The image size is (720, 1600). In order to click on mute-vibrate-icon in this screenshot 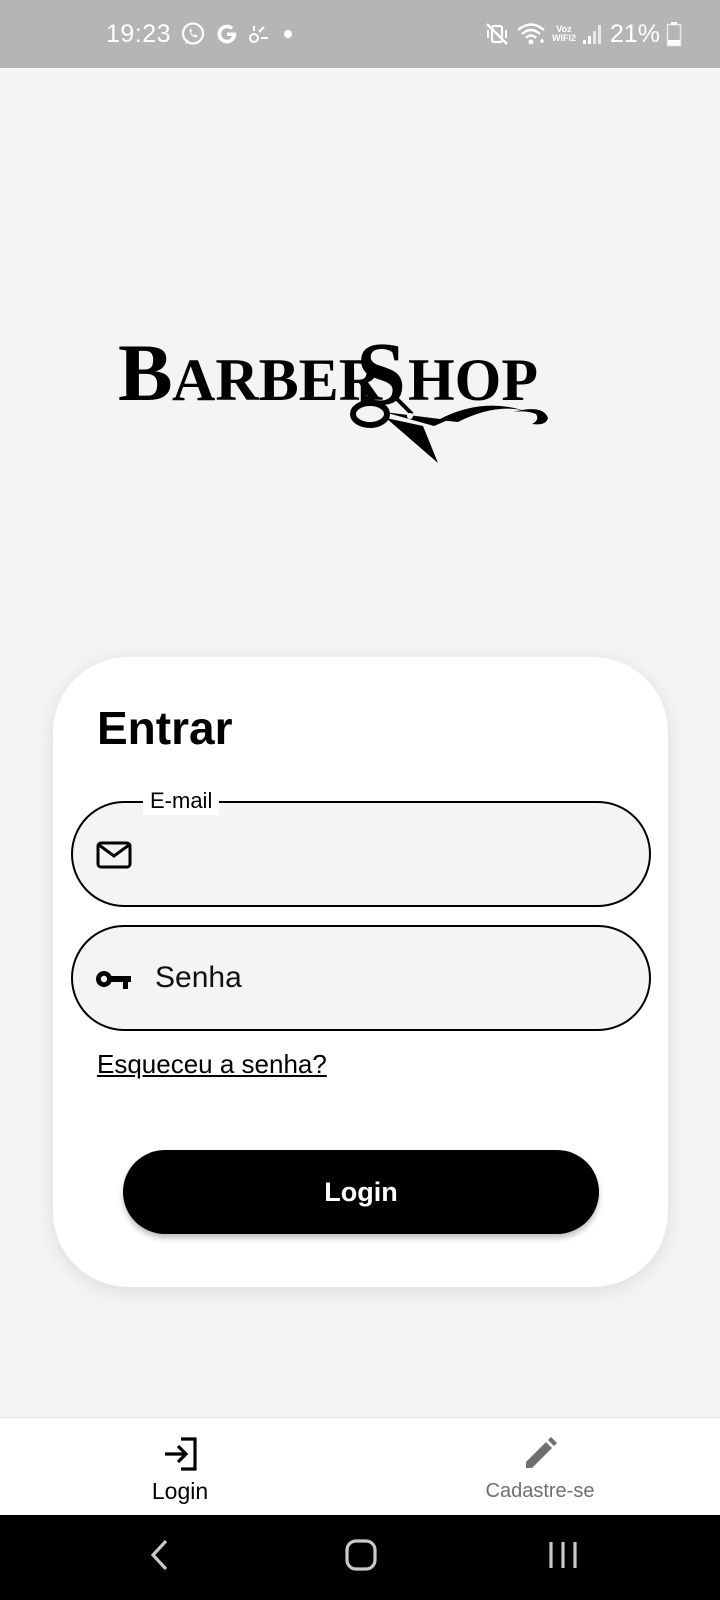, I will do `click(497, 34)`.